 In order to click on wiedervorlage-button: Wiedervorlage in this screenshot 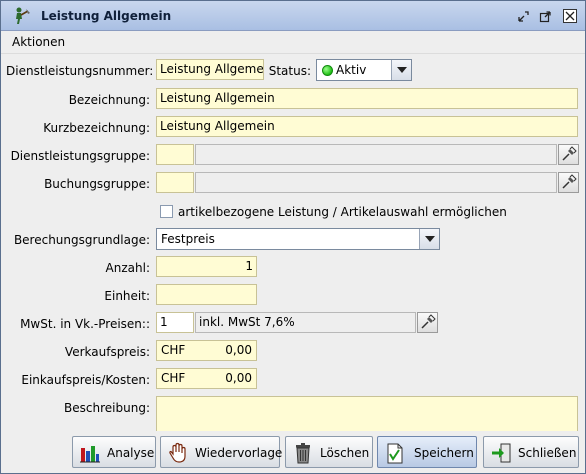, I will do `click(221, 452)`.